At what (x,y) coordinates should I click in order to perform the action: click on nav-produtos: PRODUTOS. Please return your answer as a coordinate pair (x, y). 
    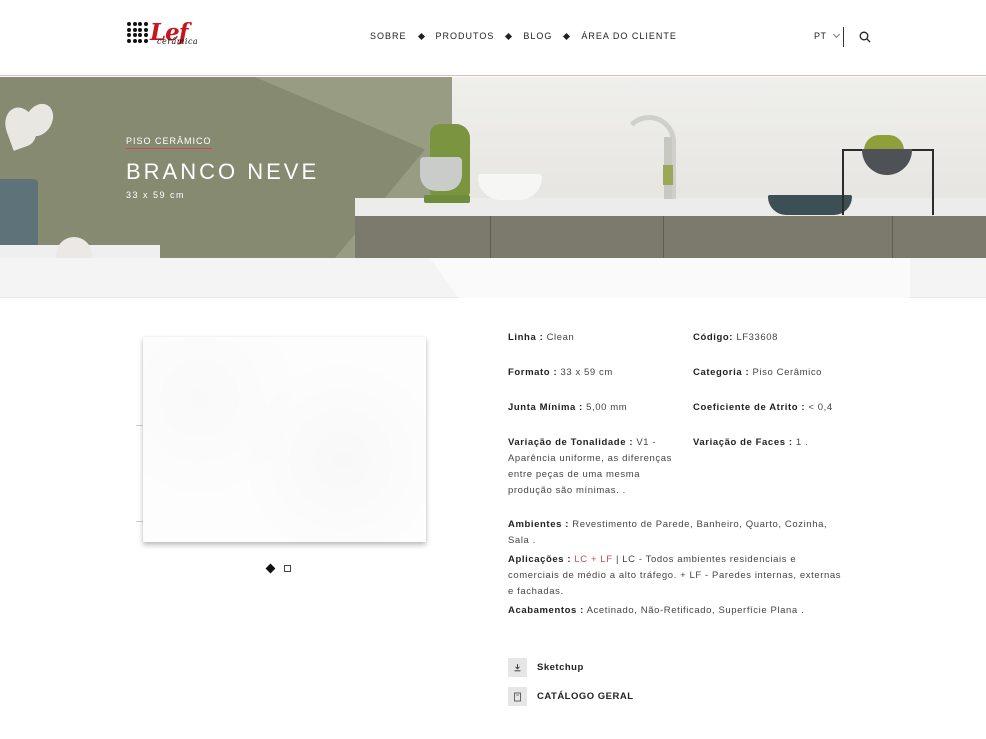
    Looking at the image, I should click on (465, 36).